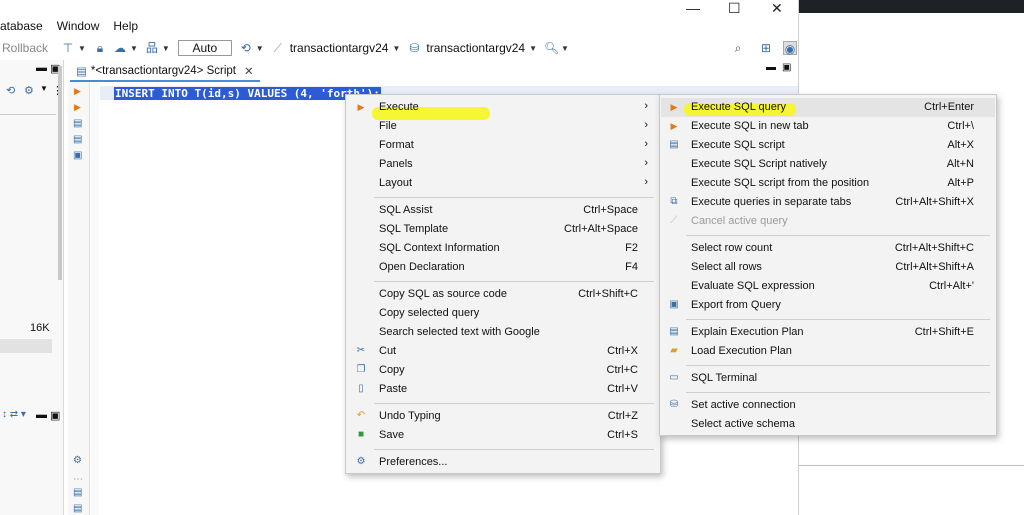 This screenshot has width=1024, height=515. Describe the element at coordinates (396, 164) in the screenshot. I see `menu-item-label: Panels` at that location.